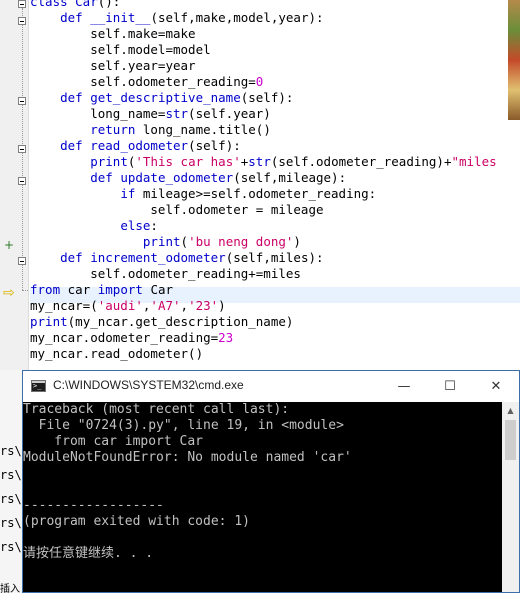  What do you see at coordinates (404, 386) in the screenshot?
I see `minimize-button: —` at bounding box center [404, 386].